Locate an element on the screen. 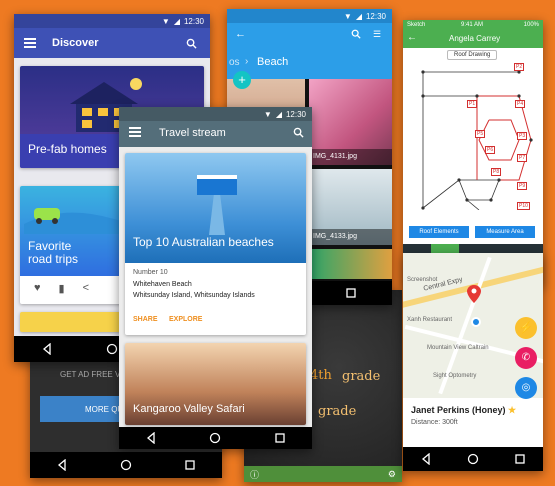  file-name: IMG_4131.jpg is located at coordinates (350, 157).